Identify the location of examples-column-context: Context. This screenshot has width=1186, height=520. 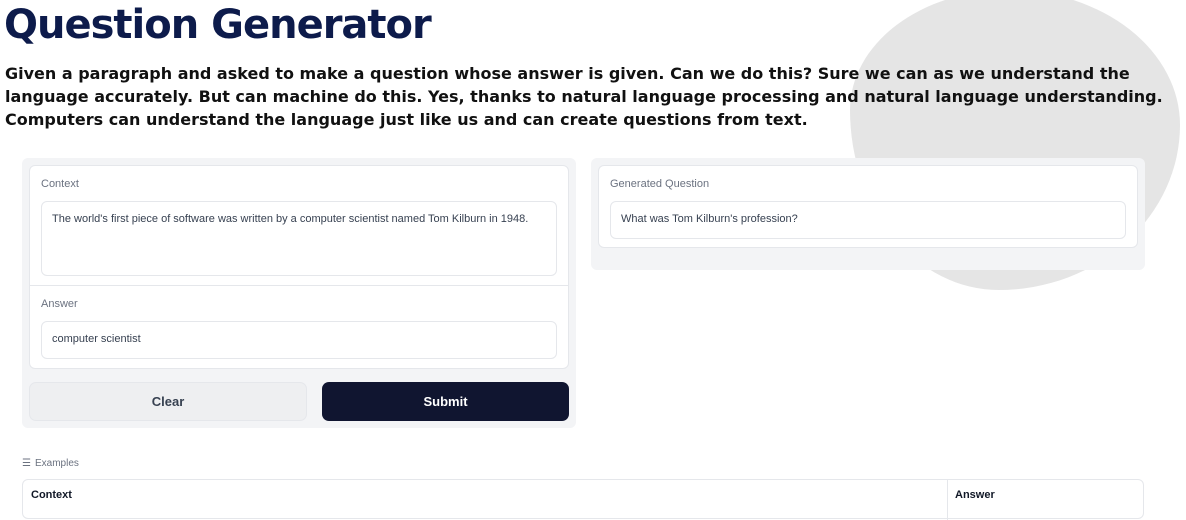
(51, 495).